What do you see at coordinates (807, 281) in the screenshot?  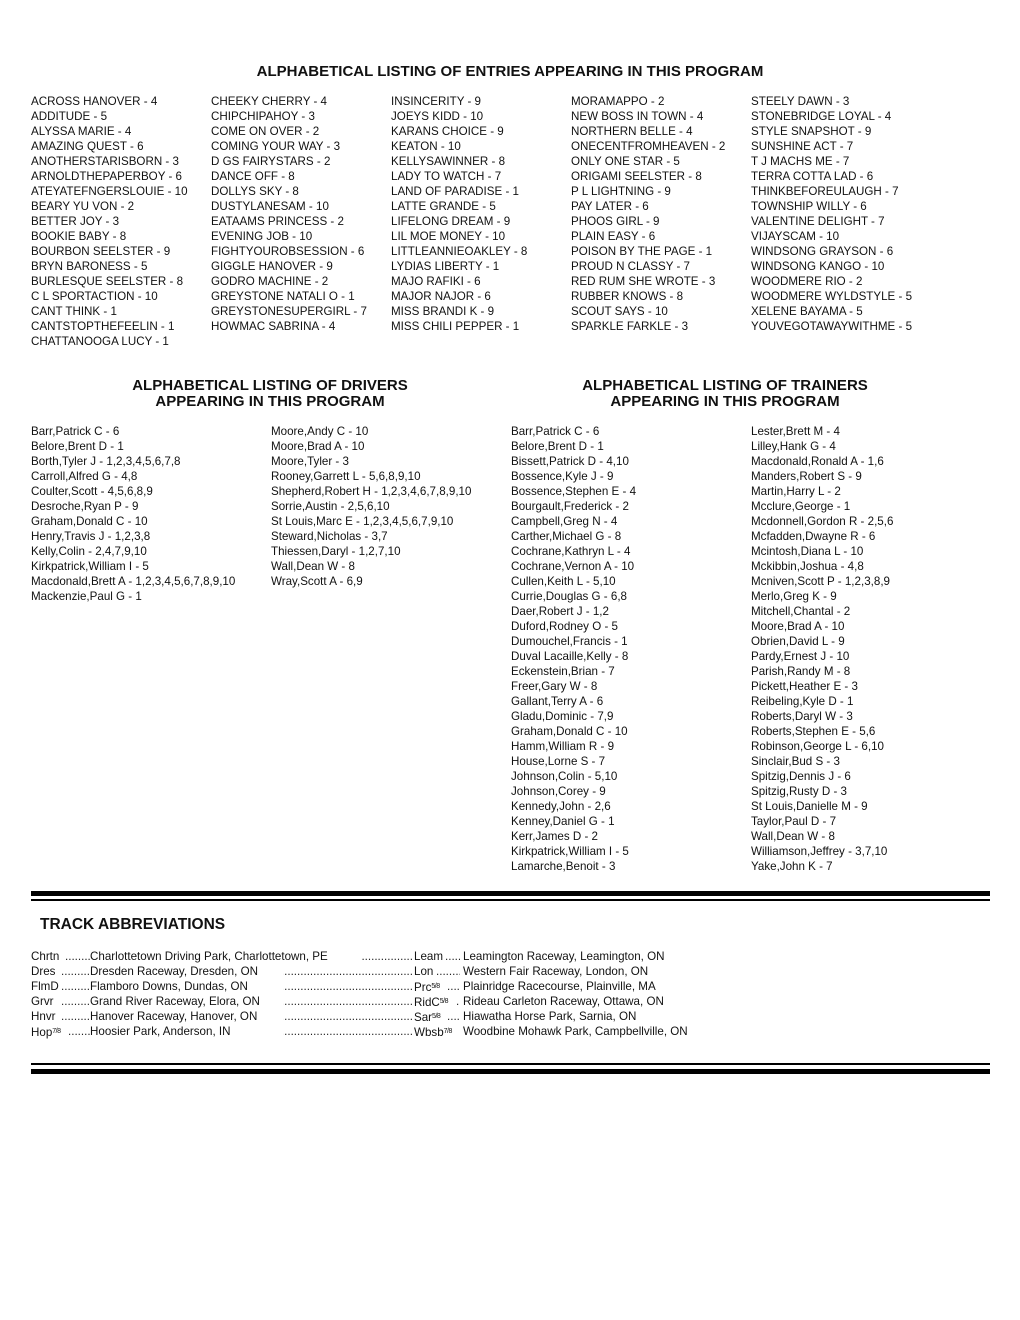 I see `list-item: WOODMERE RIO - 2` at bounding box center [807, 281].